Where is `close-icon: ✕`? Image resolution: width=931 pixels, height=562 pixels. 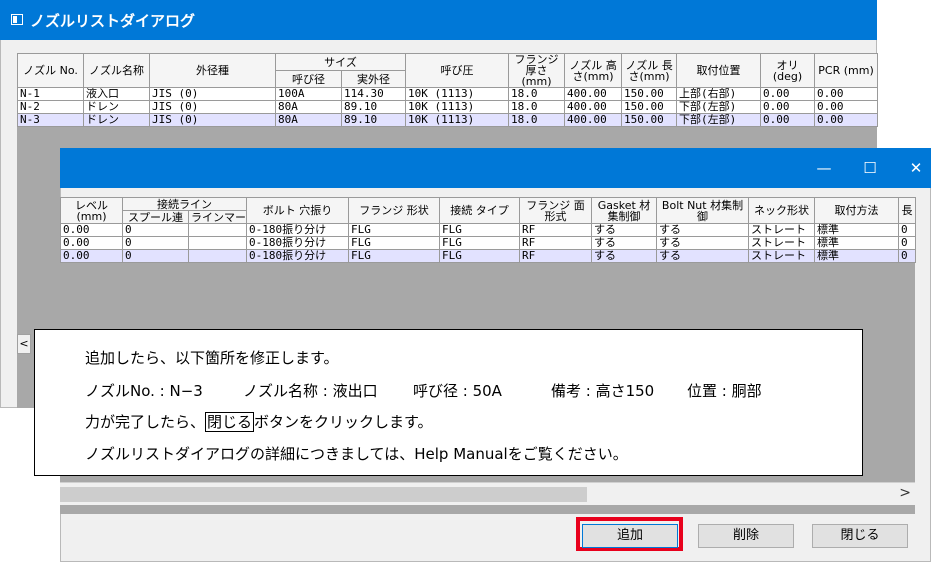
close-icon: ✕ is located at coordinates (912, 168).